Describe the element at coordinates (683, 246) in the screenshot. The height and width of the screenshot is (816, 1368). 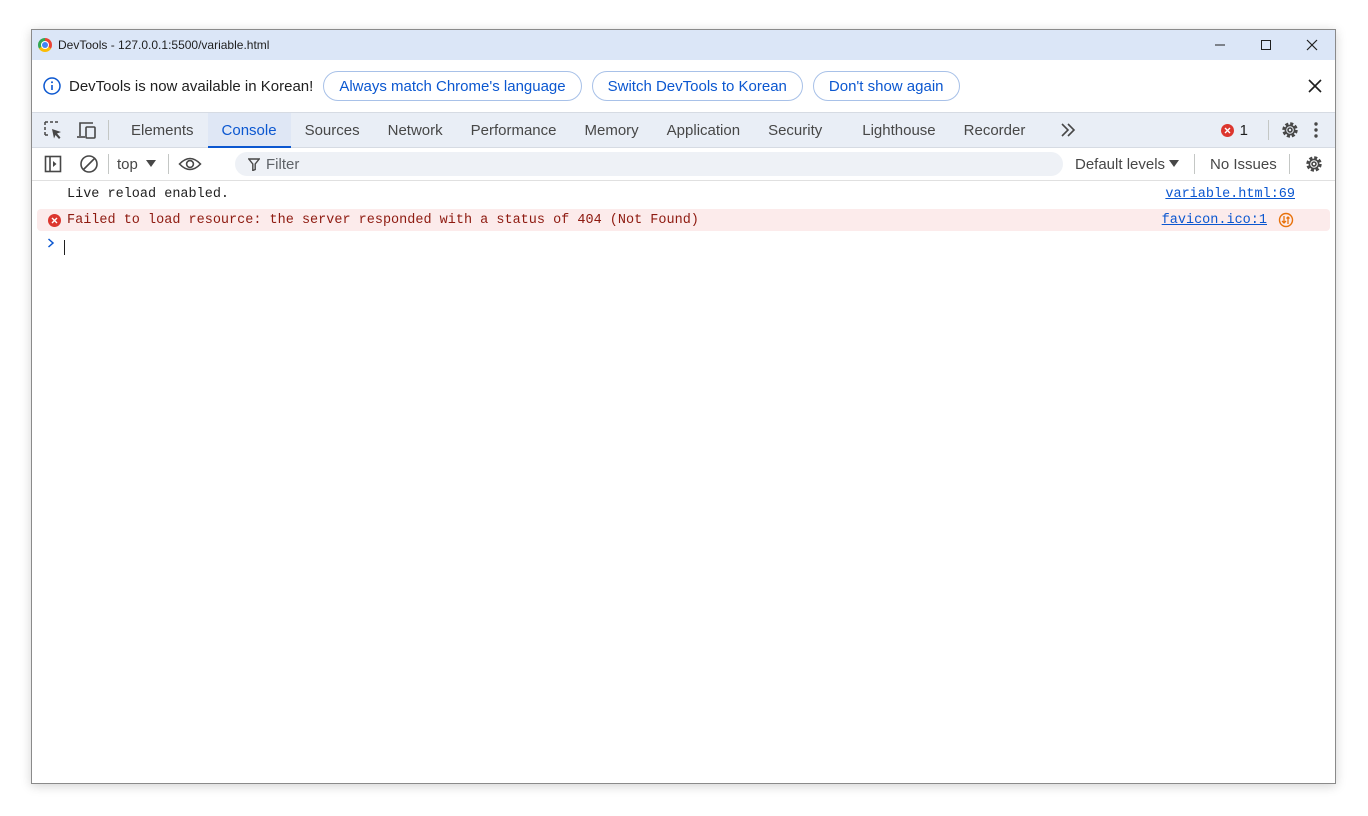
I see `console-prompt` at that location.